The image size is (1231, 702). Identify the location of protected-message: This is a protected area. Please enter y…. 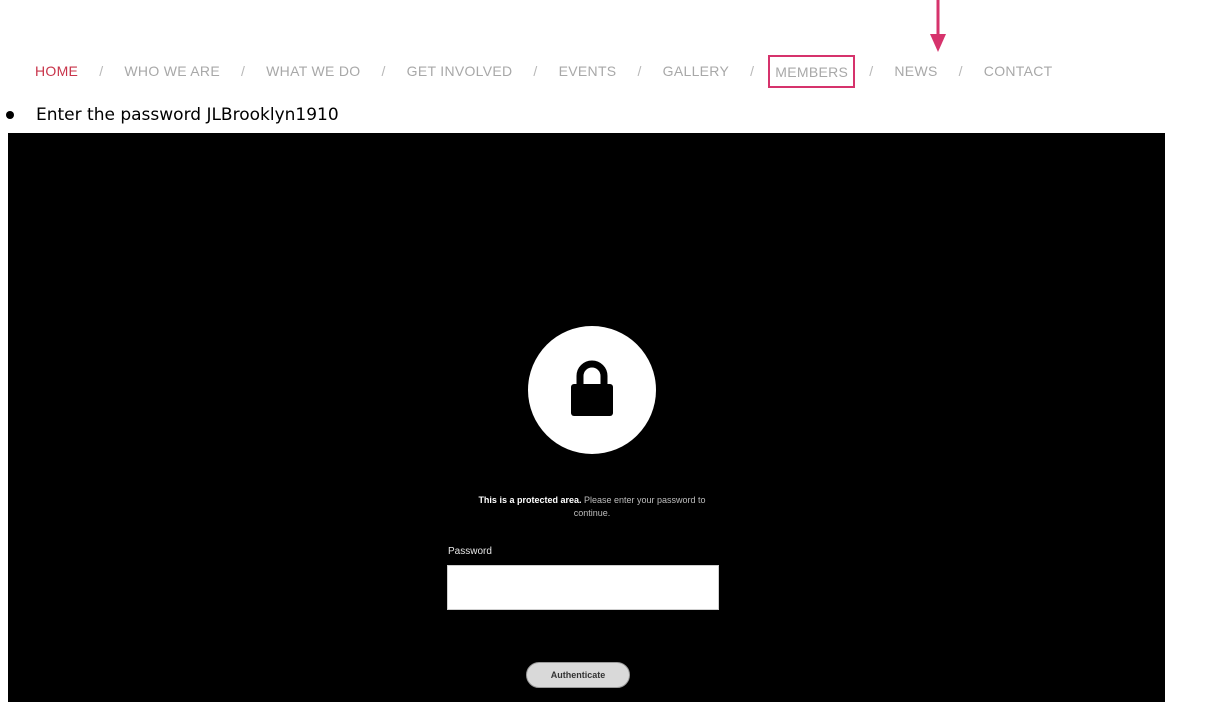
(592, 507).